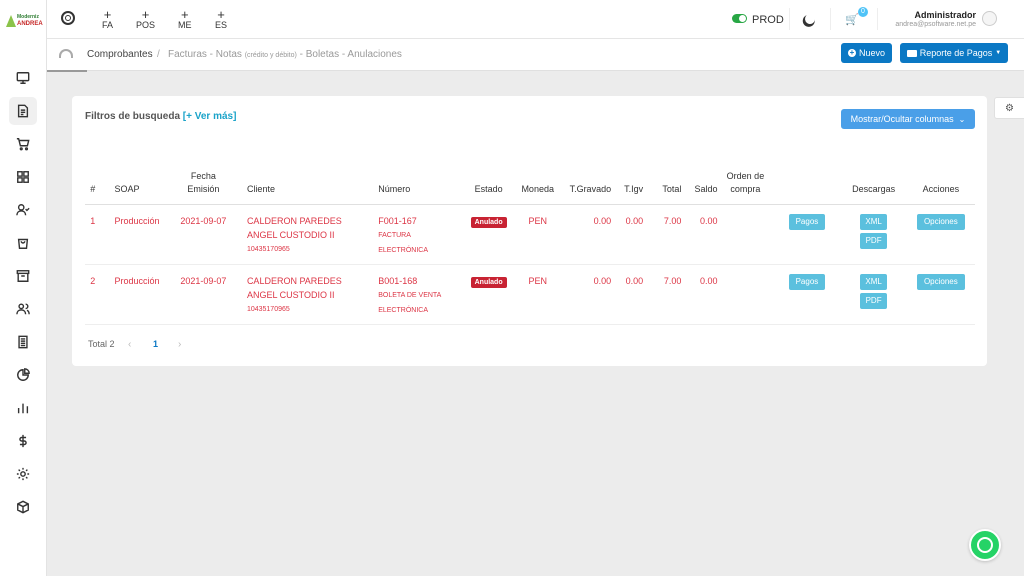 This screenshot has height=576, width=1024. Describe the element at coordinates (24, 22) in the screenshot. I see `brand-logo: Moderniz ANDREA` at that location.